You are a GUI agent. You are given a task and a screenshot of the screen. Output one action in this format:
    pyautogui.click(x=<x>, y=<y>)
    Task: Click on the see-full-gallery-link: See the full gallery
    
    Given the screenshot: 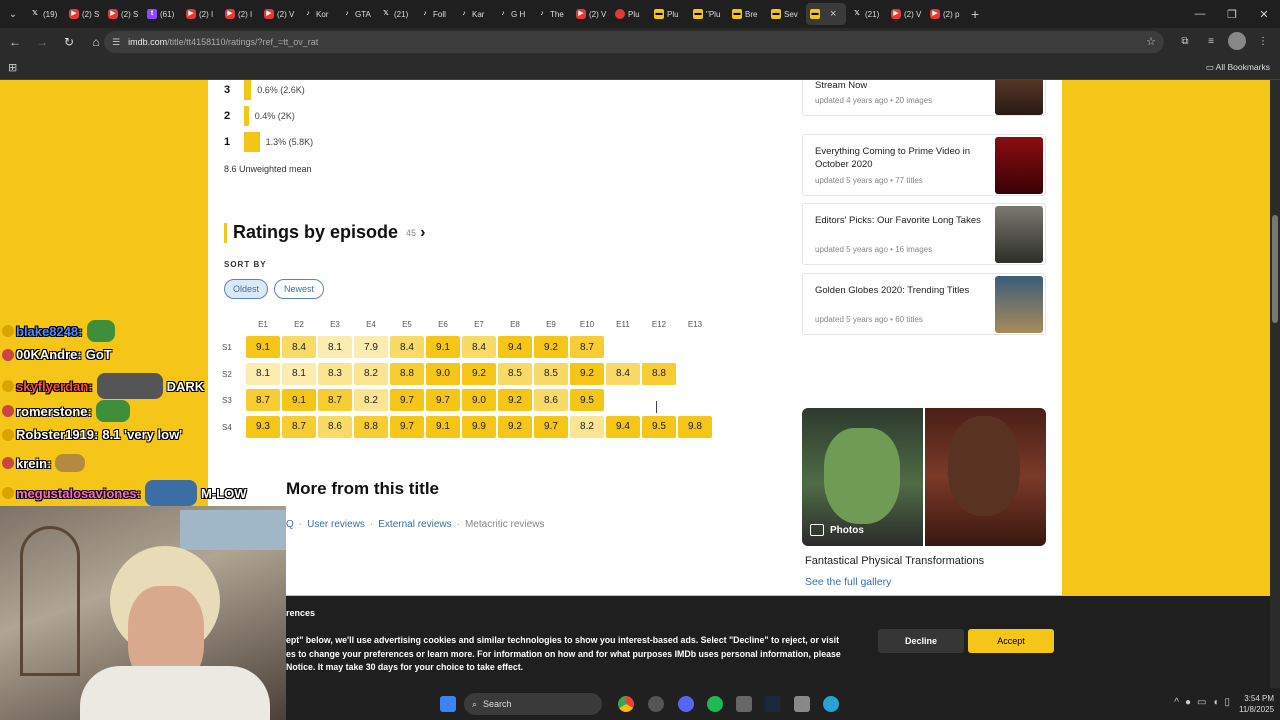 What is the action you would take?
    pyautogui.click(x=848, y=582)
    